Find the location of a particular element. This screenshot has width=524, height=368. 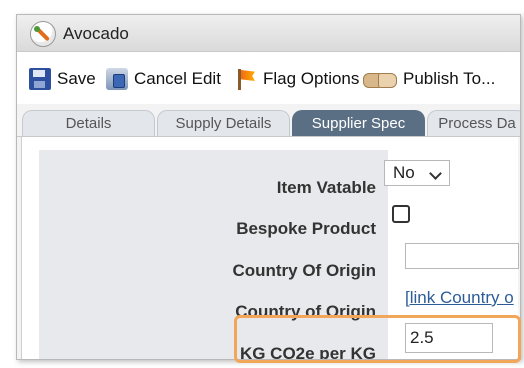

tab-details: Details is located at coordinates (88, 123).